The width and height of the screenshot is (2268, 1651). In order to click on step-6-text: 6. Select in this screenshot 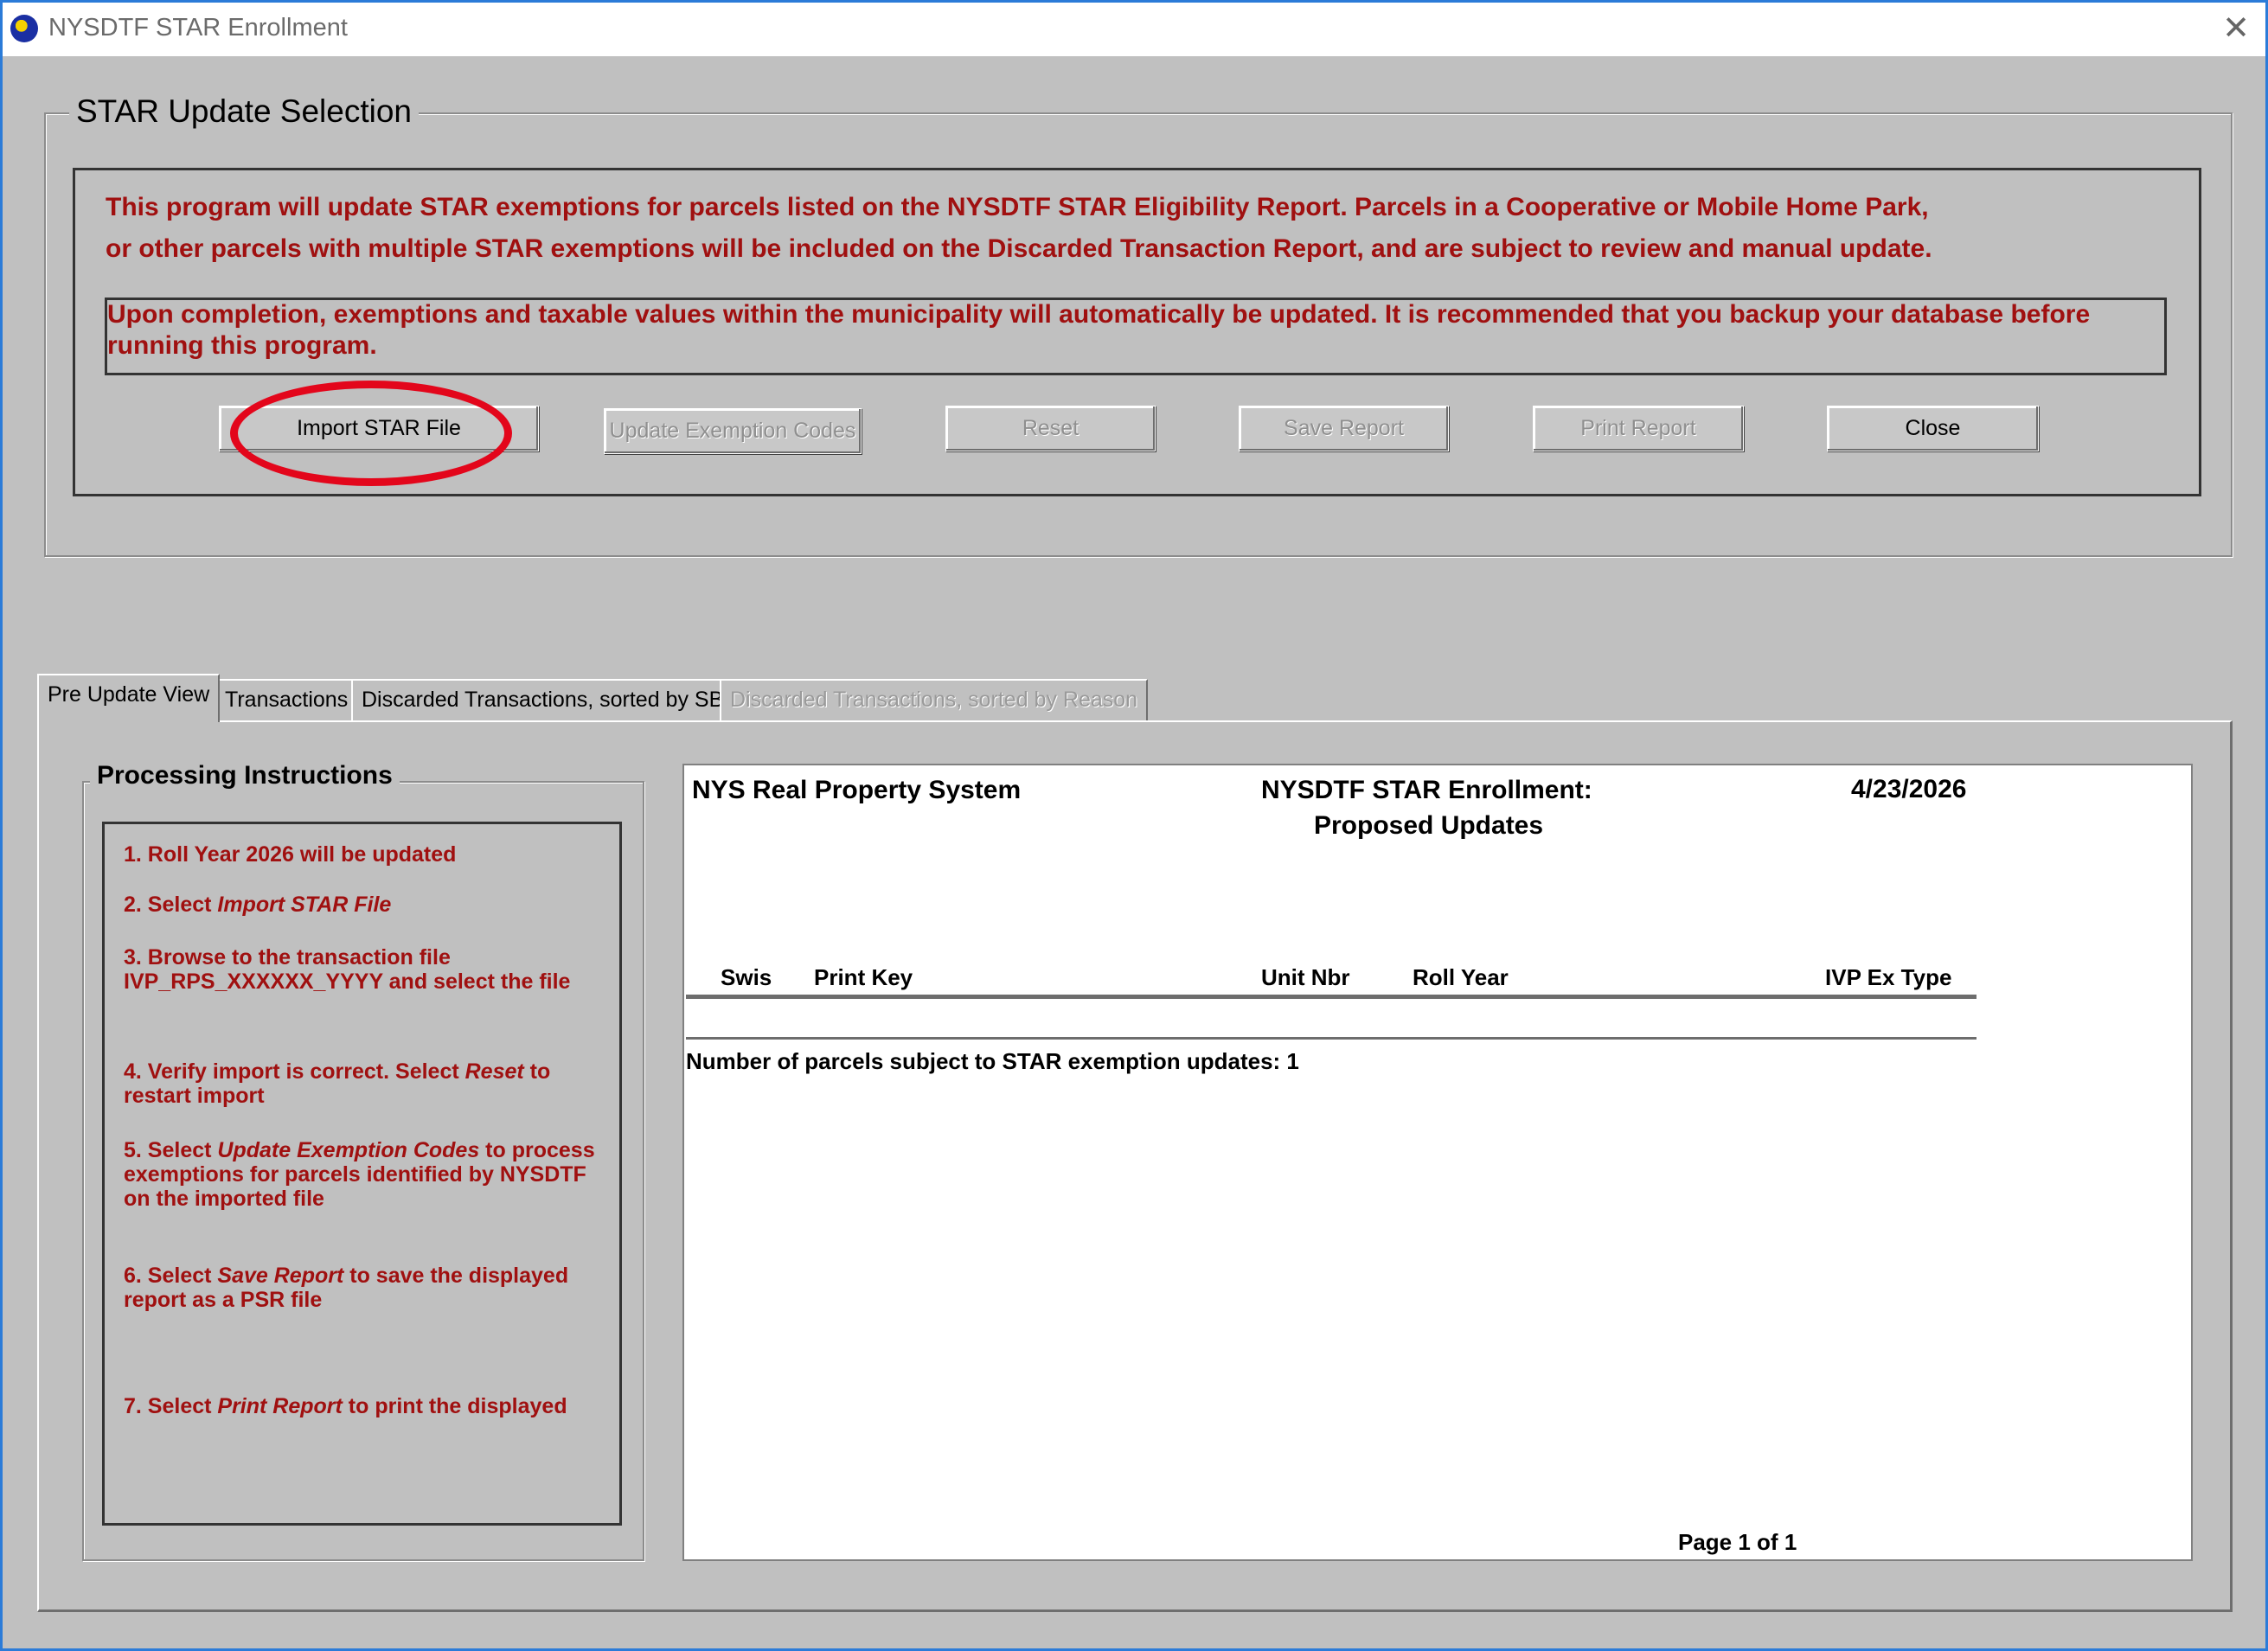, I will do `click(171, 1276)`.